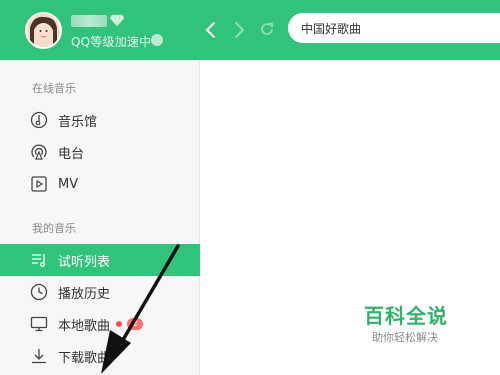 The height and width of the screenshot is (375, 500). Describe the element at coordinates (39, 184) in the screenshot. I see `mv-icon` at that location.